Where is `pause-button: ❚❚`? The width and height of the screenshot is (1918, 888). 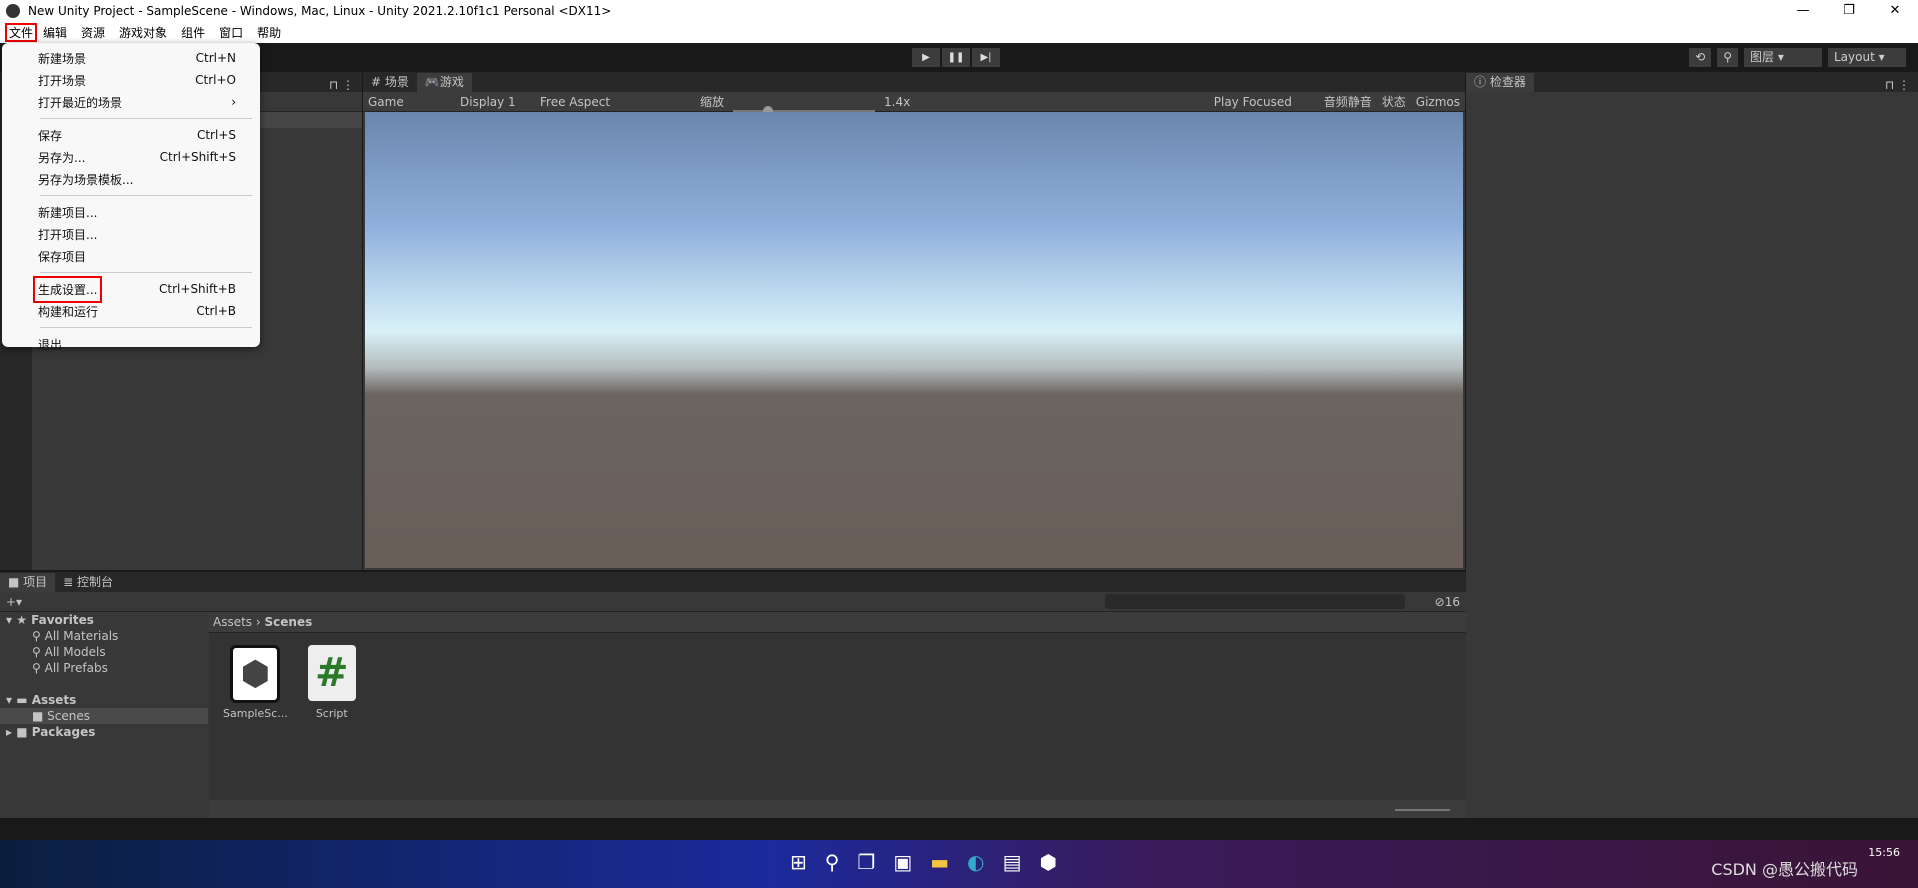 pause-button: ❚❚ is located at coordinates (956, 57).